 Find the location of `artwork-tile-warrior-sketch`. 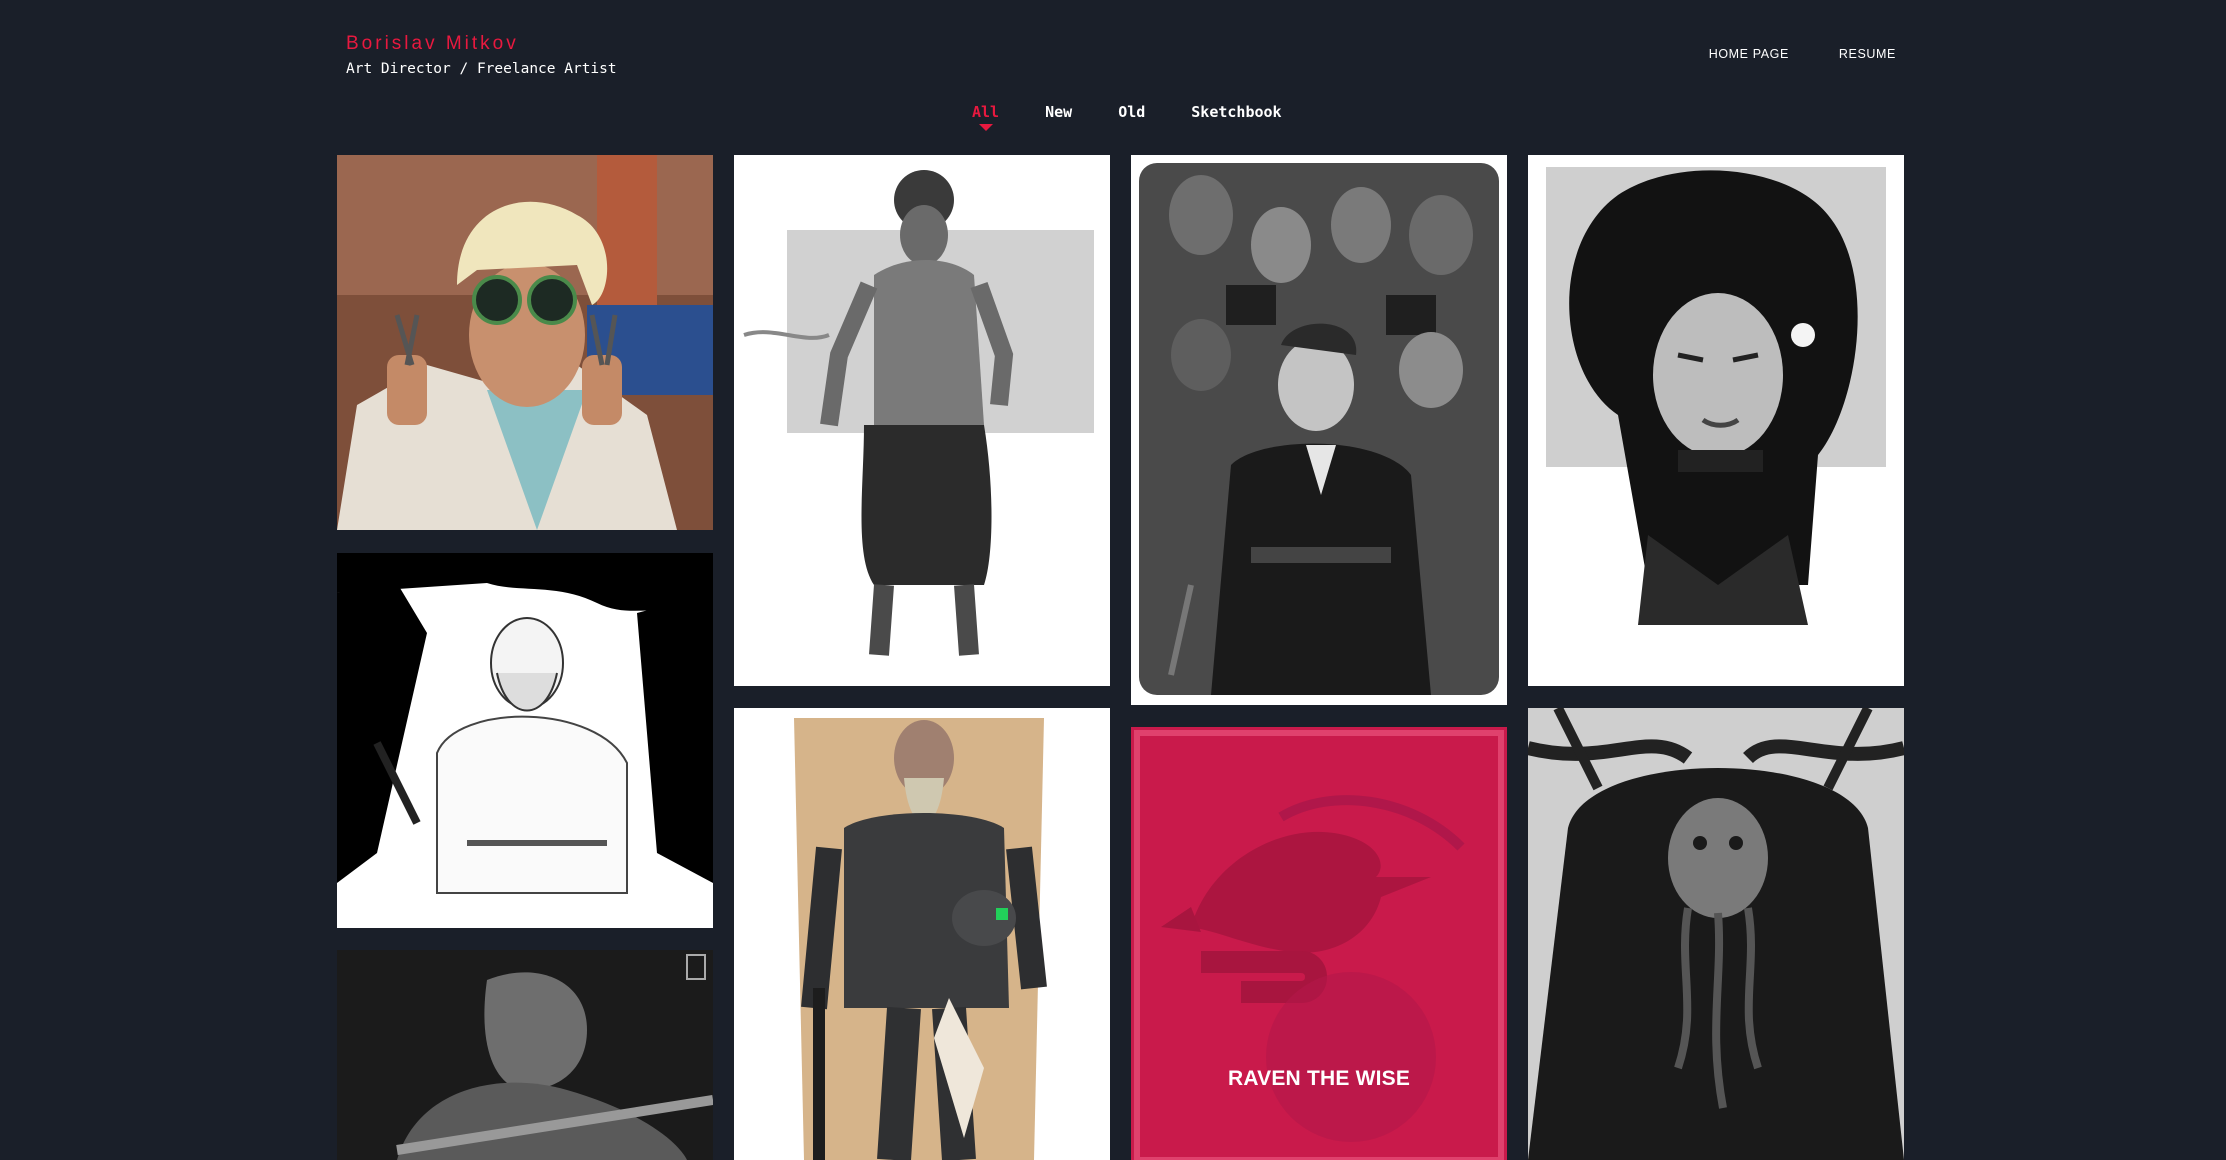

artwork-tile-warrior-sketch is located at coordinates (525, 1055).